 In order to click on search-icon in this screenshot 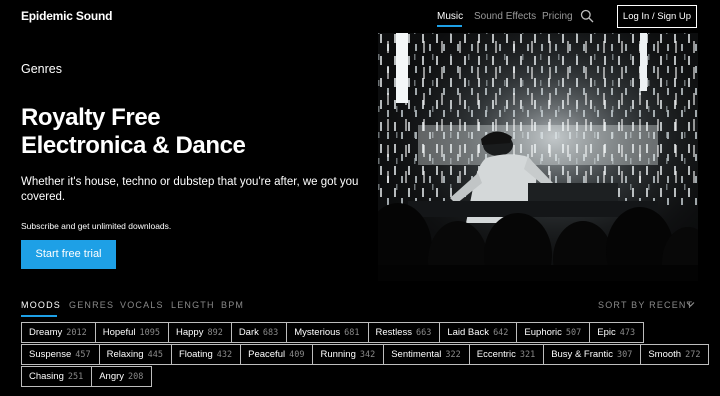, I will do `click(587, 16)`.